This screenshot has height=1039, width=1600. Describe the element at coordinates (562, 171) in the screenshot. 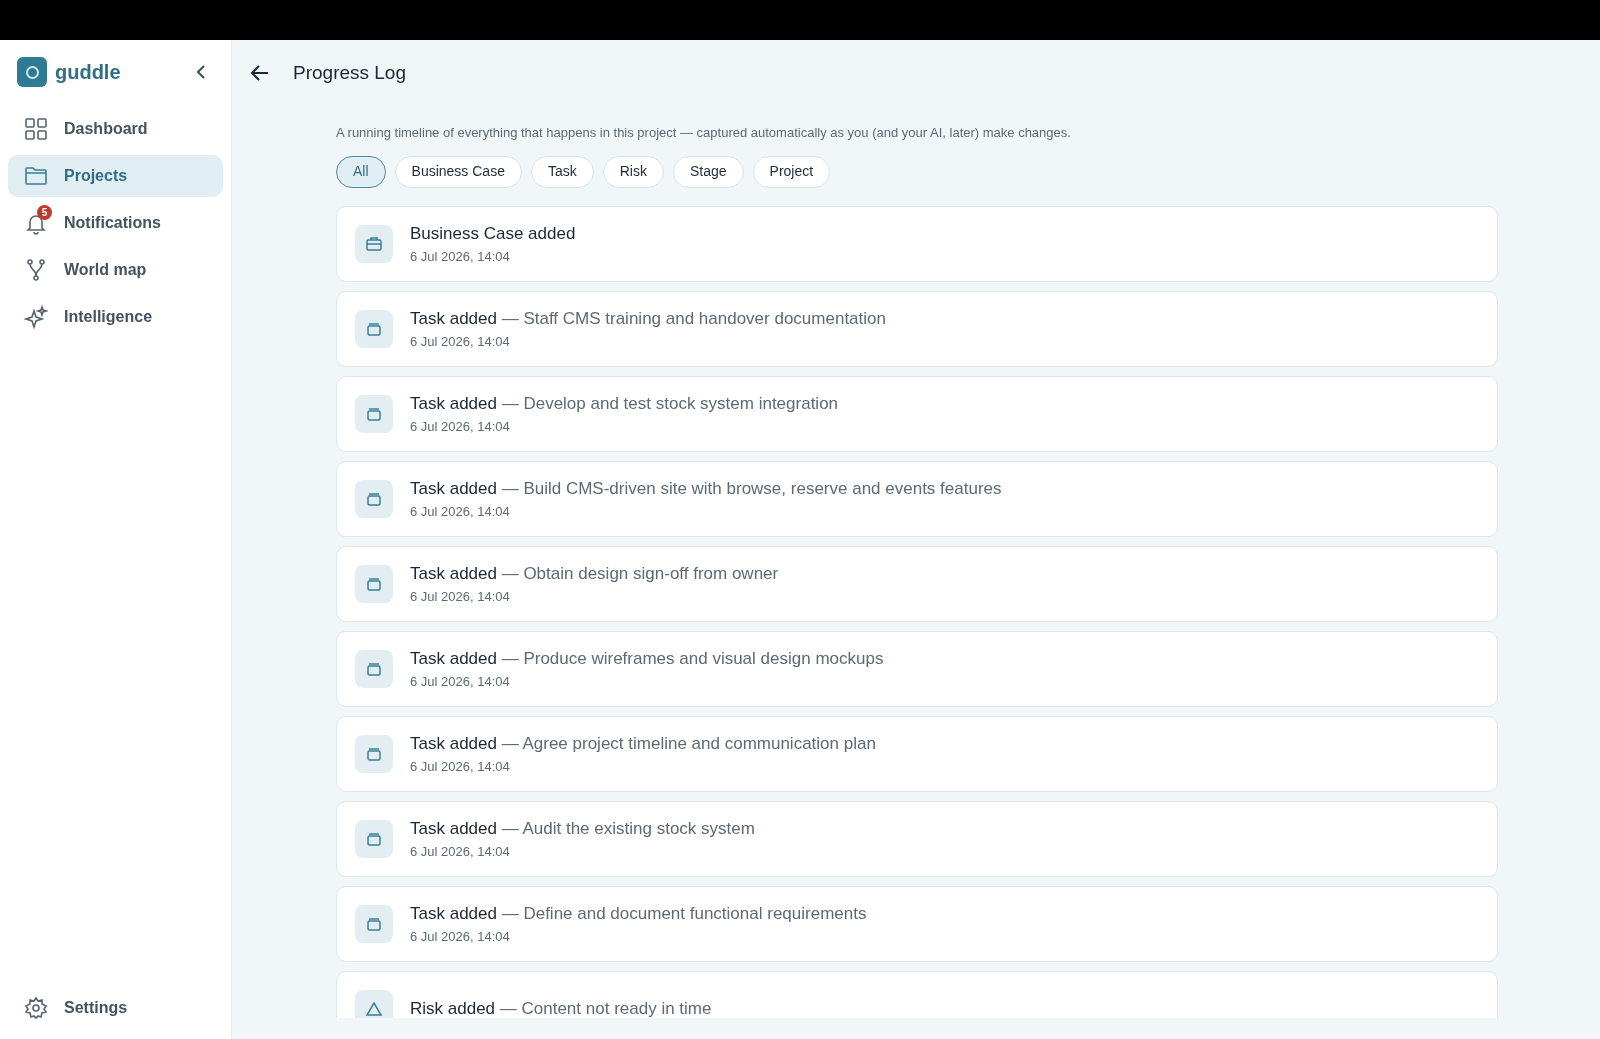

I see `filter-chip: Task` at that location.